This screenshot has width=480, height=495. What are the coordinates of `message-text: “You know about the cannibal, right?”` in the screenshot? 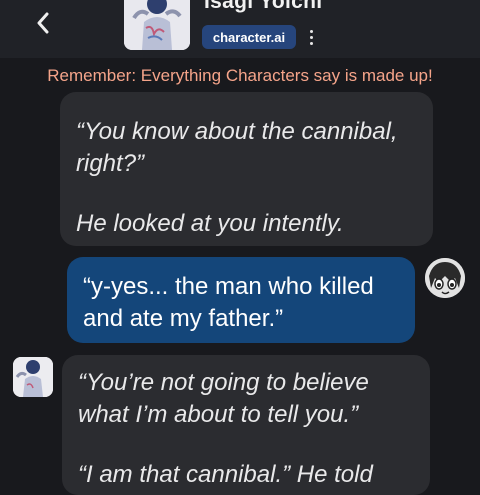 It's located at (237, 147).